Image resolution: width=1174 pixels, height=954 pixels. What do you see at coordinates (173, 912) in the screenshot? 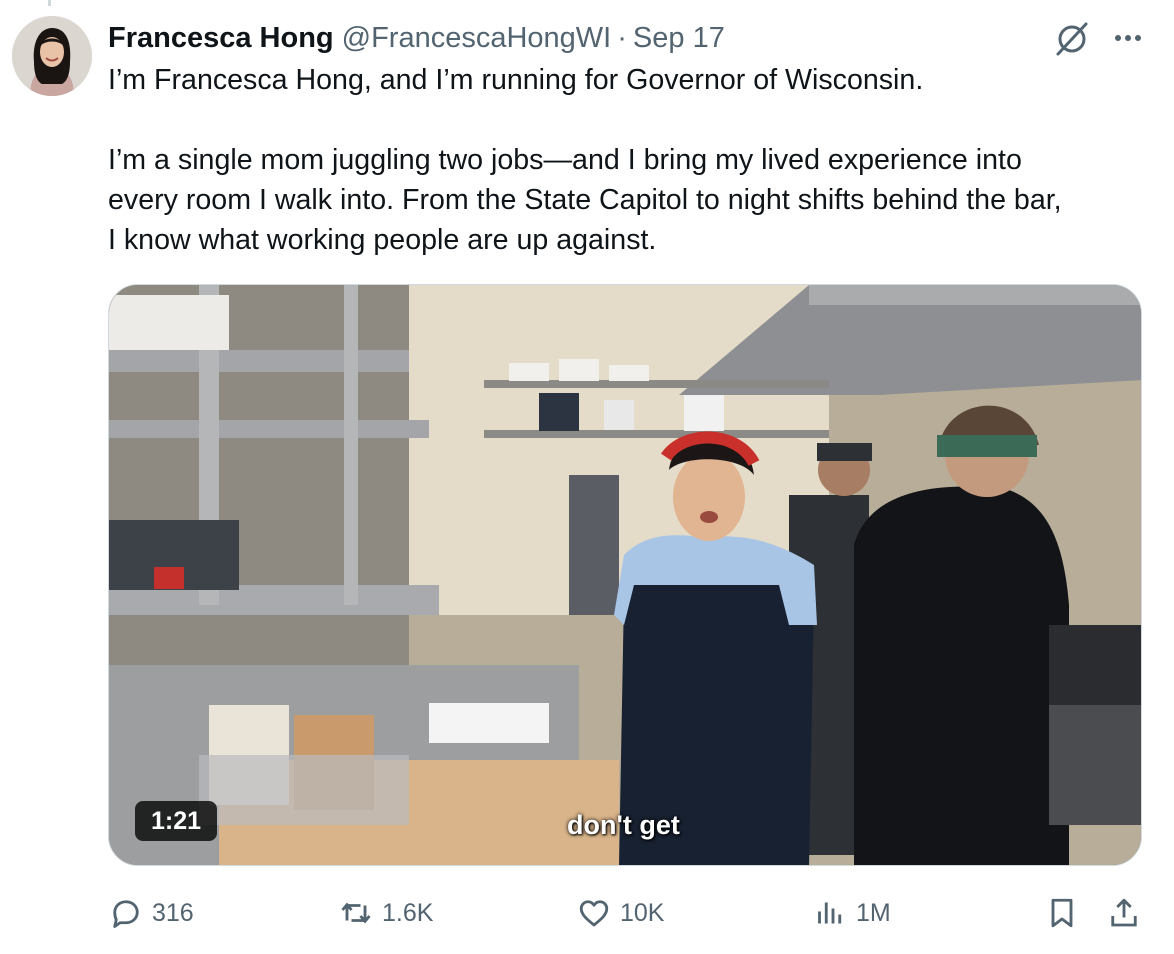
I see `reply-count: 316` at bounding box center [173, 912].